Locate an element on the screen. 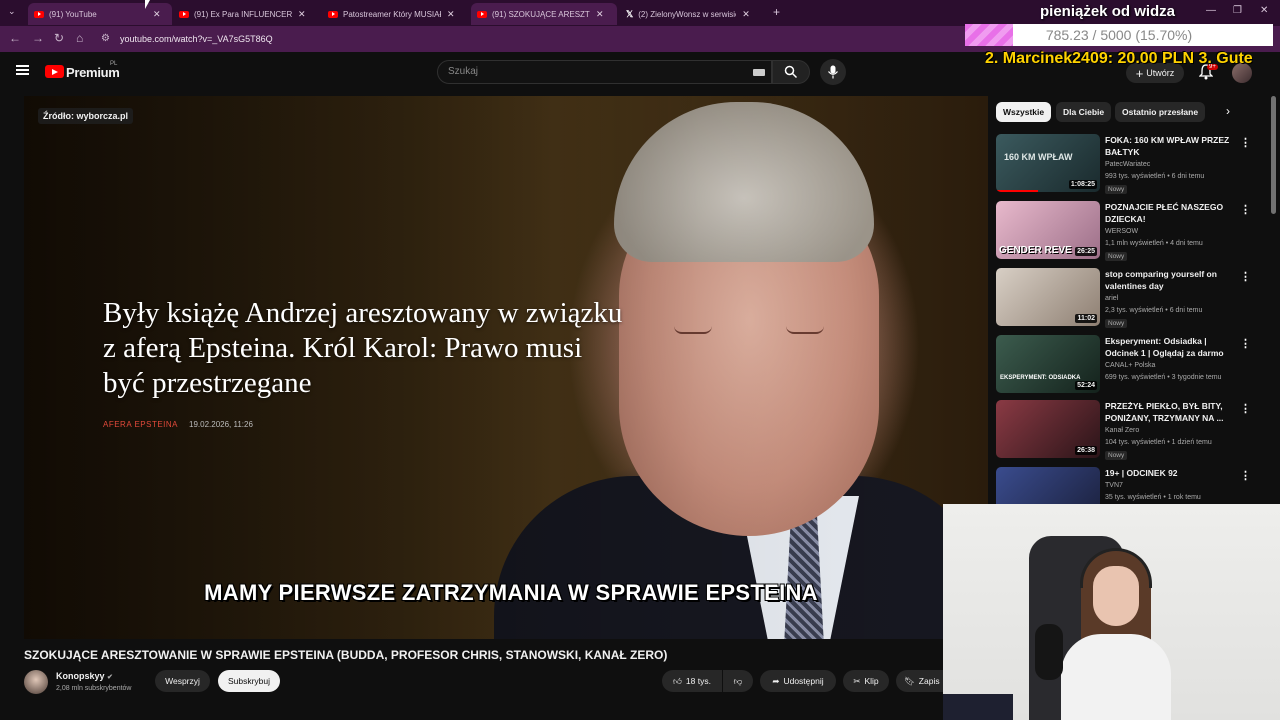 This screenshot has width=1280, height=720. save-label: Zapis is located at coordinates (929, 681).